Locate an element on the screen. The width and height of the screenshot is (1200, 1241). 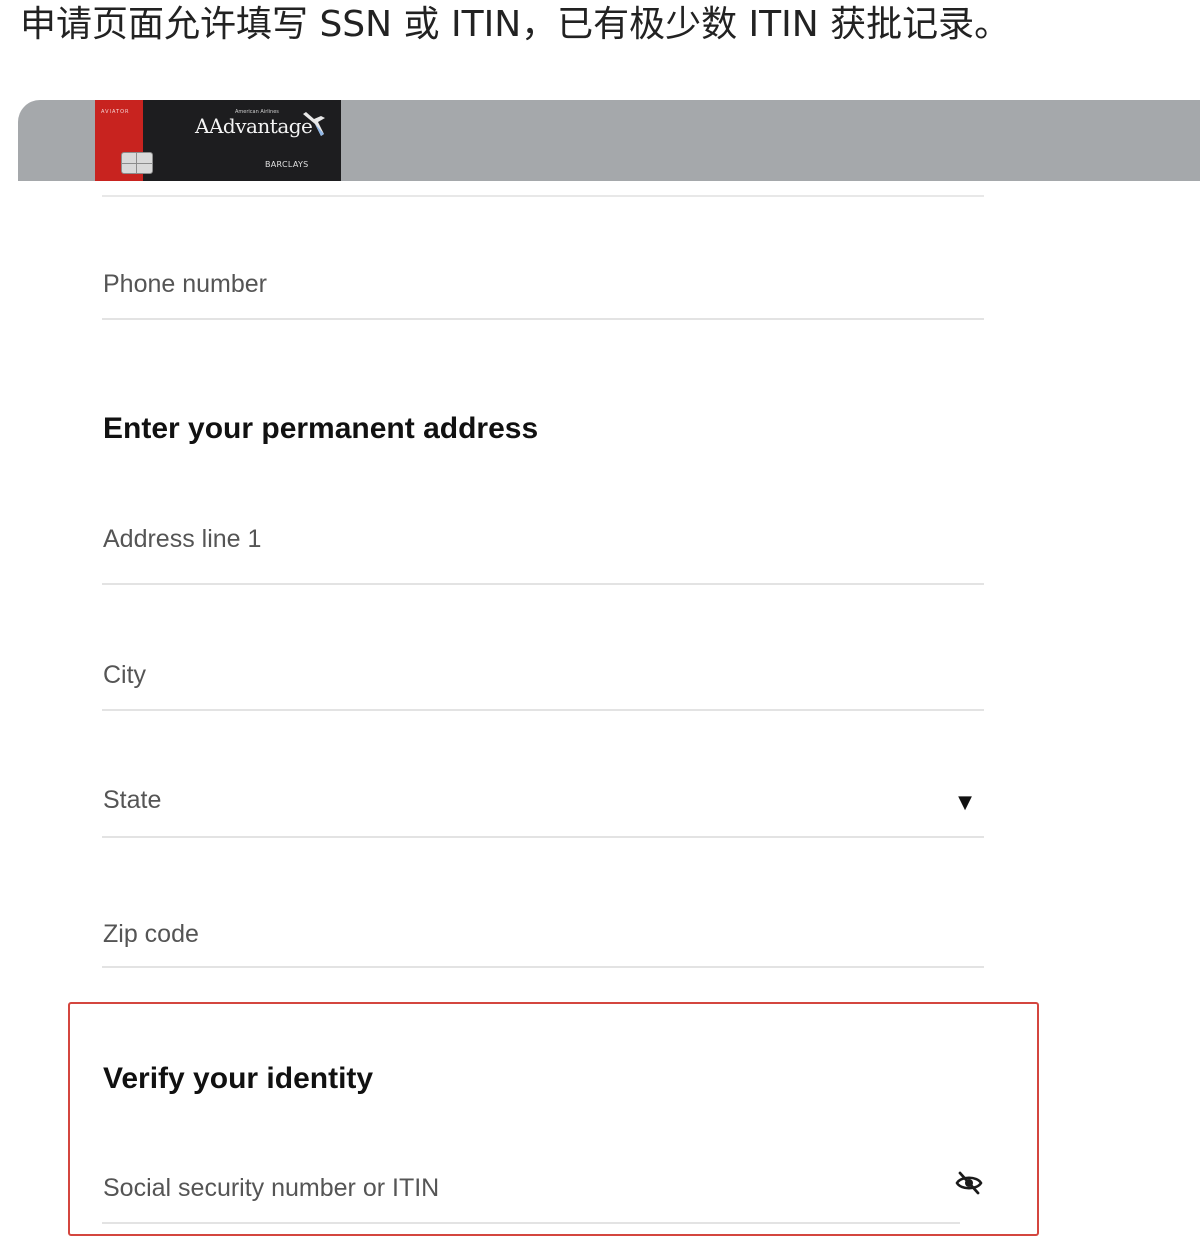
address-line1-underline is located at coordinates (543, 584).